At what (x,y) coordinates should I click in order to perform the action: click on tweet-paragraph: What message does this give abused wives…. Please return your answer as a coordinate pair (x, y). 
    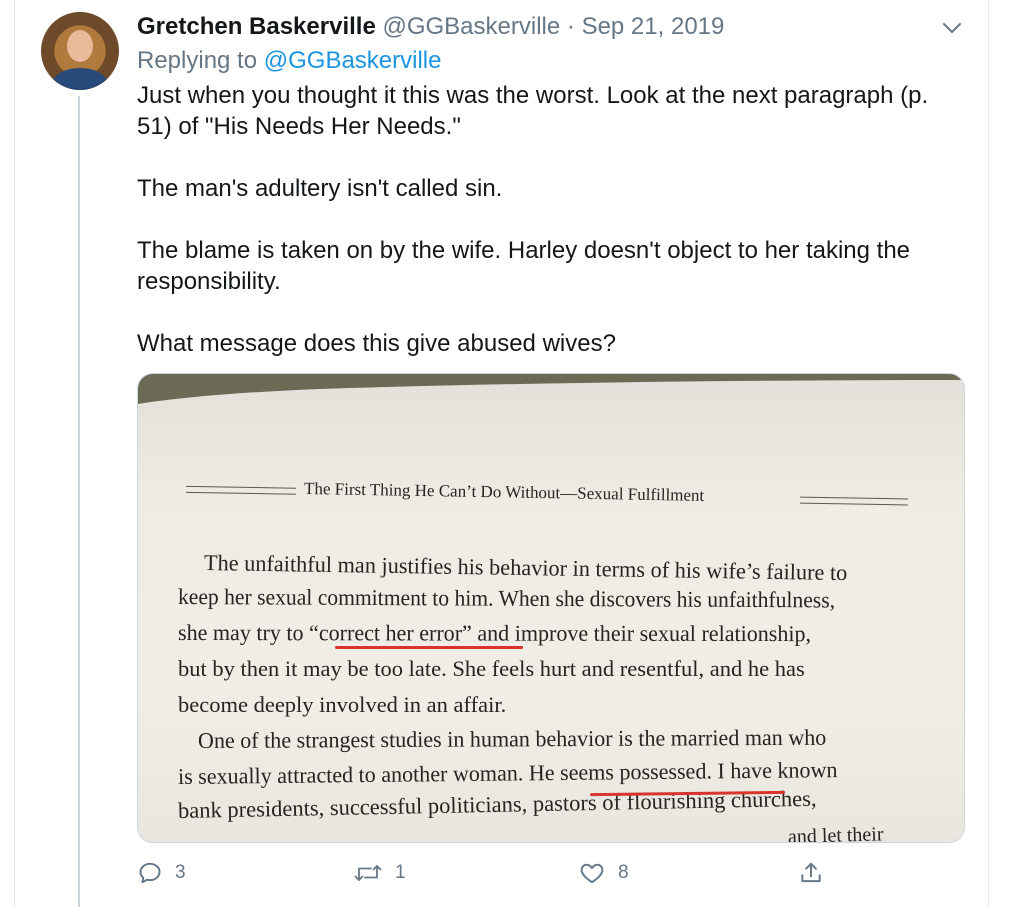
    Looking at the image, I should click on (376, 343).